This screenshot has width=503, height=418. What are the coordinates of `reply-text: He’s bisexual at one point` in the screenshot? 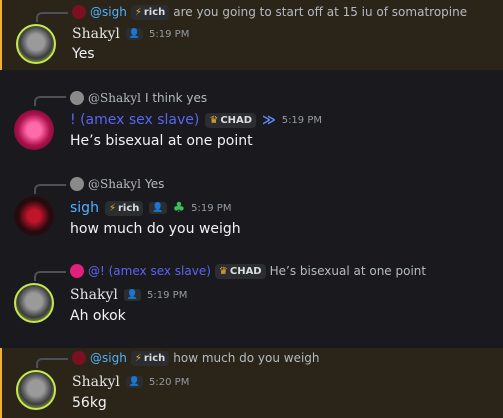 It's located at (348, 271).